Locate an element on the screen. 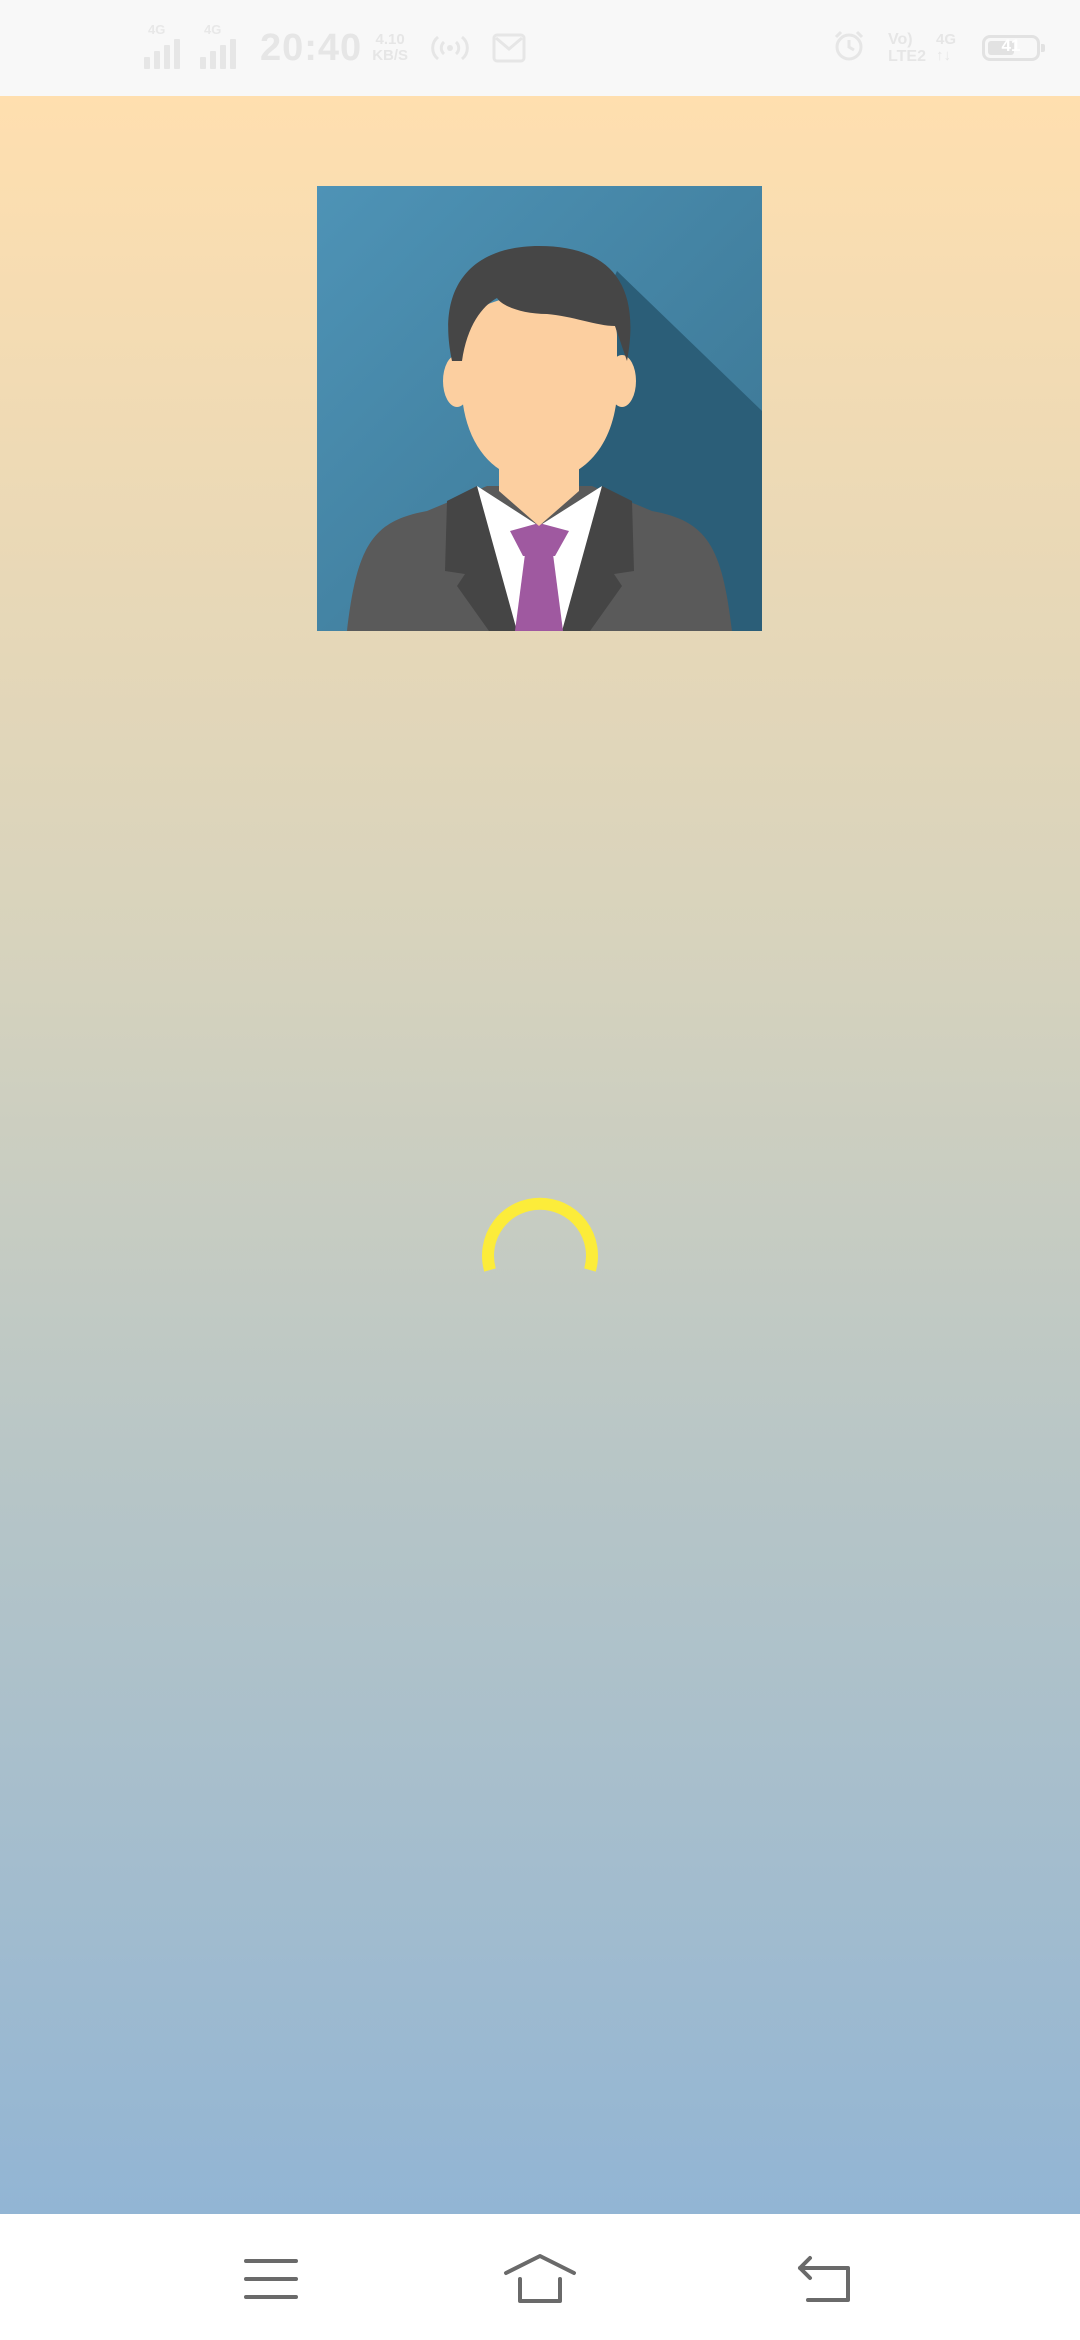  mail-icon is located at coordinates (509, 48).